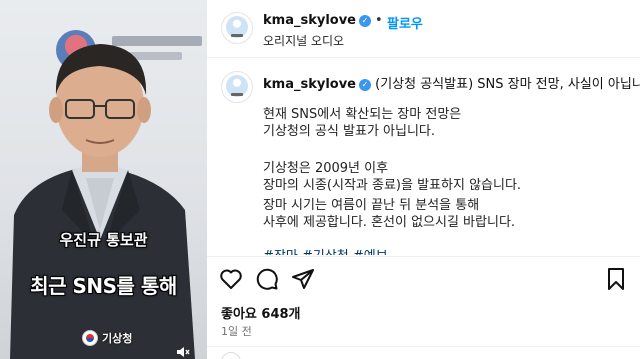 This screenshot has height=359, width=640. Describe the element at coordinates (392, 185) in the screenshot. I see `caption-text-line: 장마의 시종(시작과 종료)을 발표하지 않습니다.` at that location.